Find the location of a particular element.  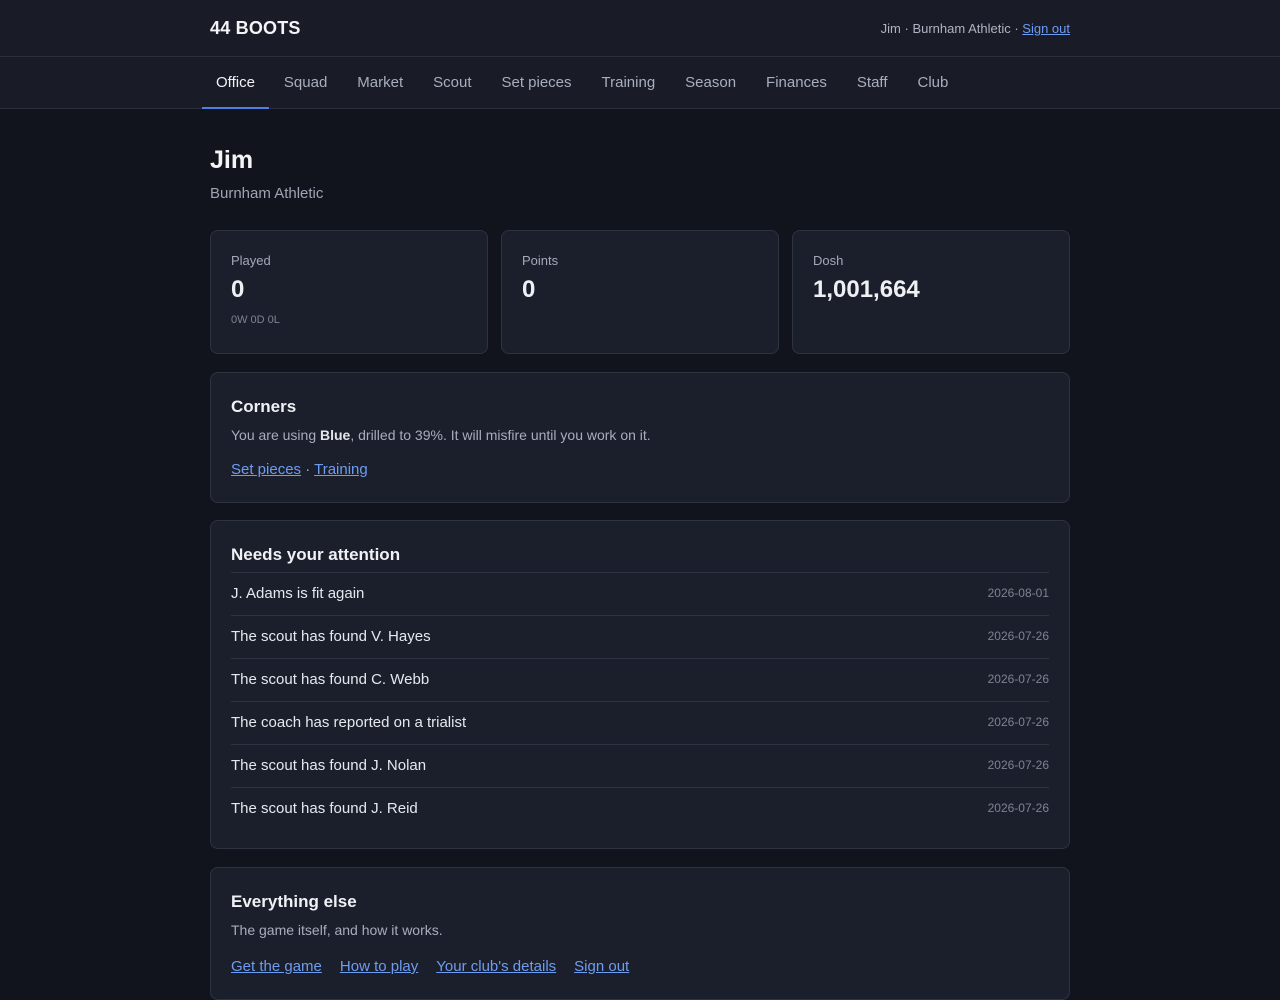

list-item: The scout has found V. Hayes 2026-07-26 is located at coordinates (640, 636).